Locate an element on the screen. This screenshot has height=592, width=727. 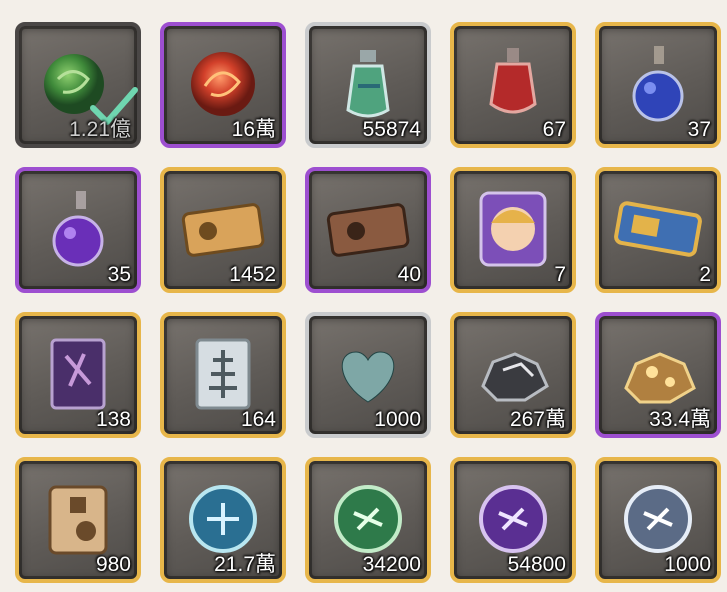
inventory-slot-scroll-purple: 138 is located at coordinates (78, 375).